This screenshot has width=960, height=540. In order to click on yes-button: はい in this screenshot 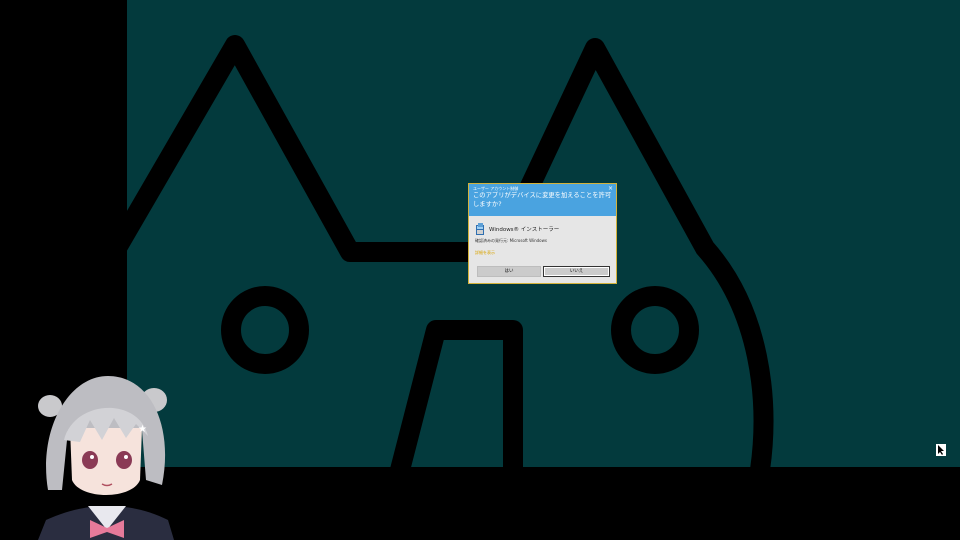, I will do `click(509, 271)`.